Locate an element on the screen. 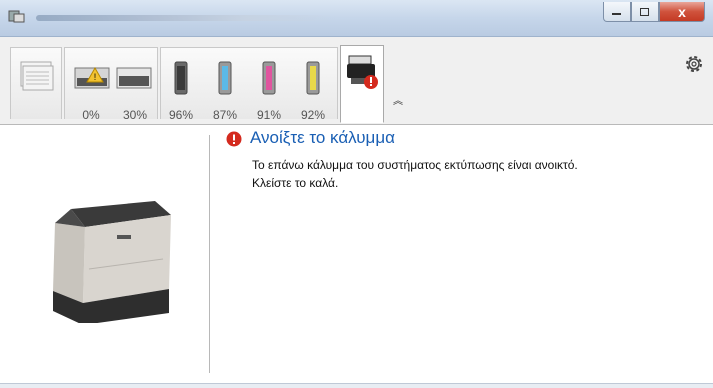 Image resolution: width=713 pixels, height=388 pixels. toner-cyan-icon is located at coordinates (225, 78).